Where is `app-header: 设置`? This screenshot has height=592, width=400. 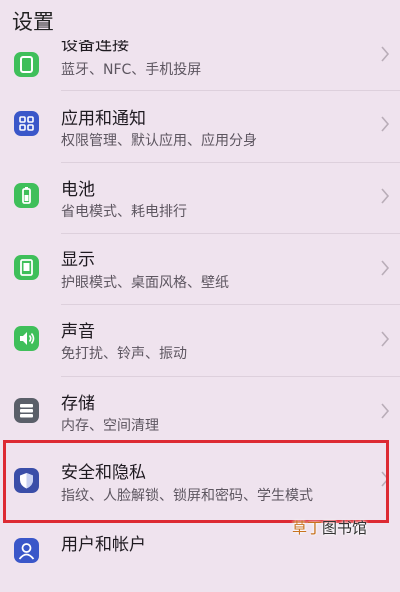
app-header: 设置 is located at coordinates (200, 20).